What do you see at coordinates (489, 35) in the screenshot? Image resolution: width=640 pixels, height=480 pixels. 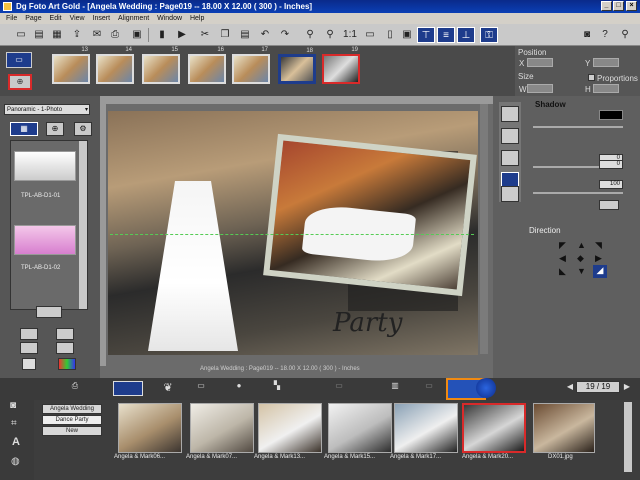 I see `lock-icon: ⚿` at bounding box center [489, 35].